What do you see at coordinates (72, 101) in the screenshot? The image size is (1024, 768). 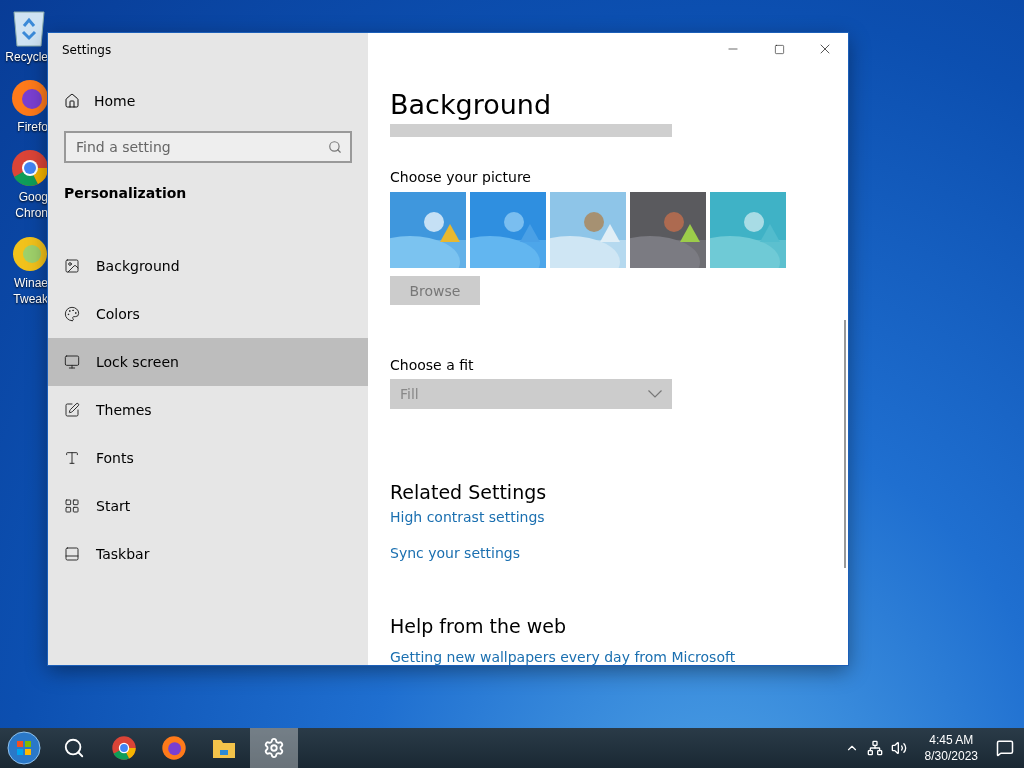 I see `home-icon` at bounding box center [72, 101].